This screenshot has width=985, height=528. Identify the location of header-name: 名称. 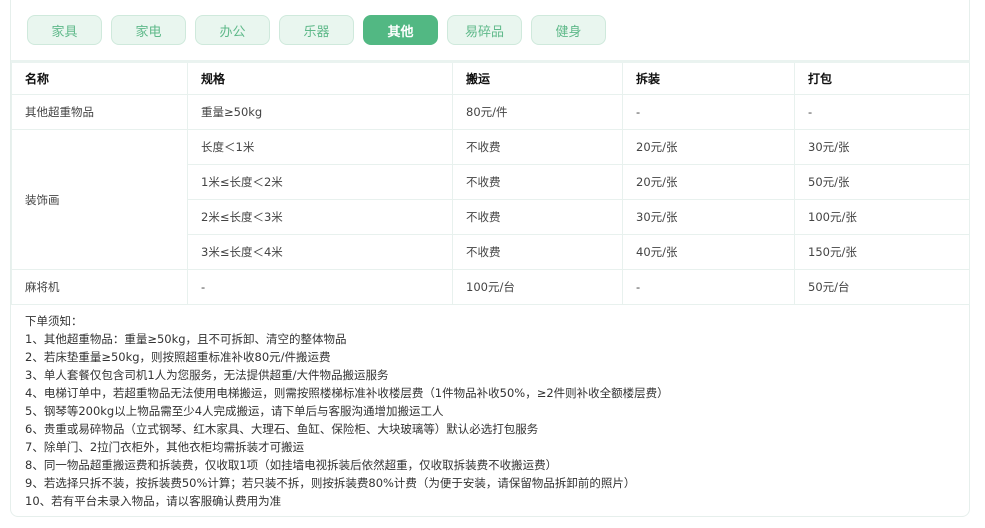
(99, 77).